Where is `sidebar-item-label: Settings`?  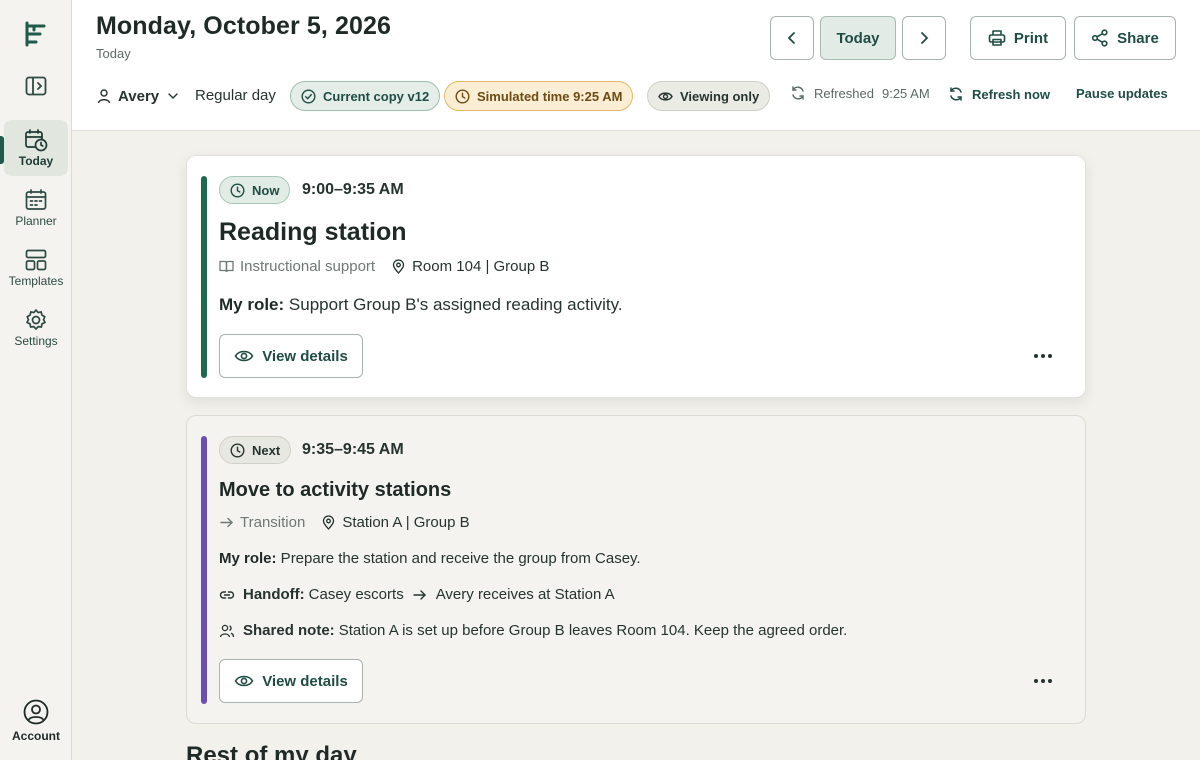
sidebar-item-label: Settings is located at coordinates (36, 341).